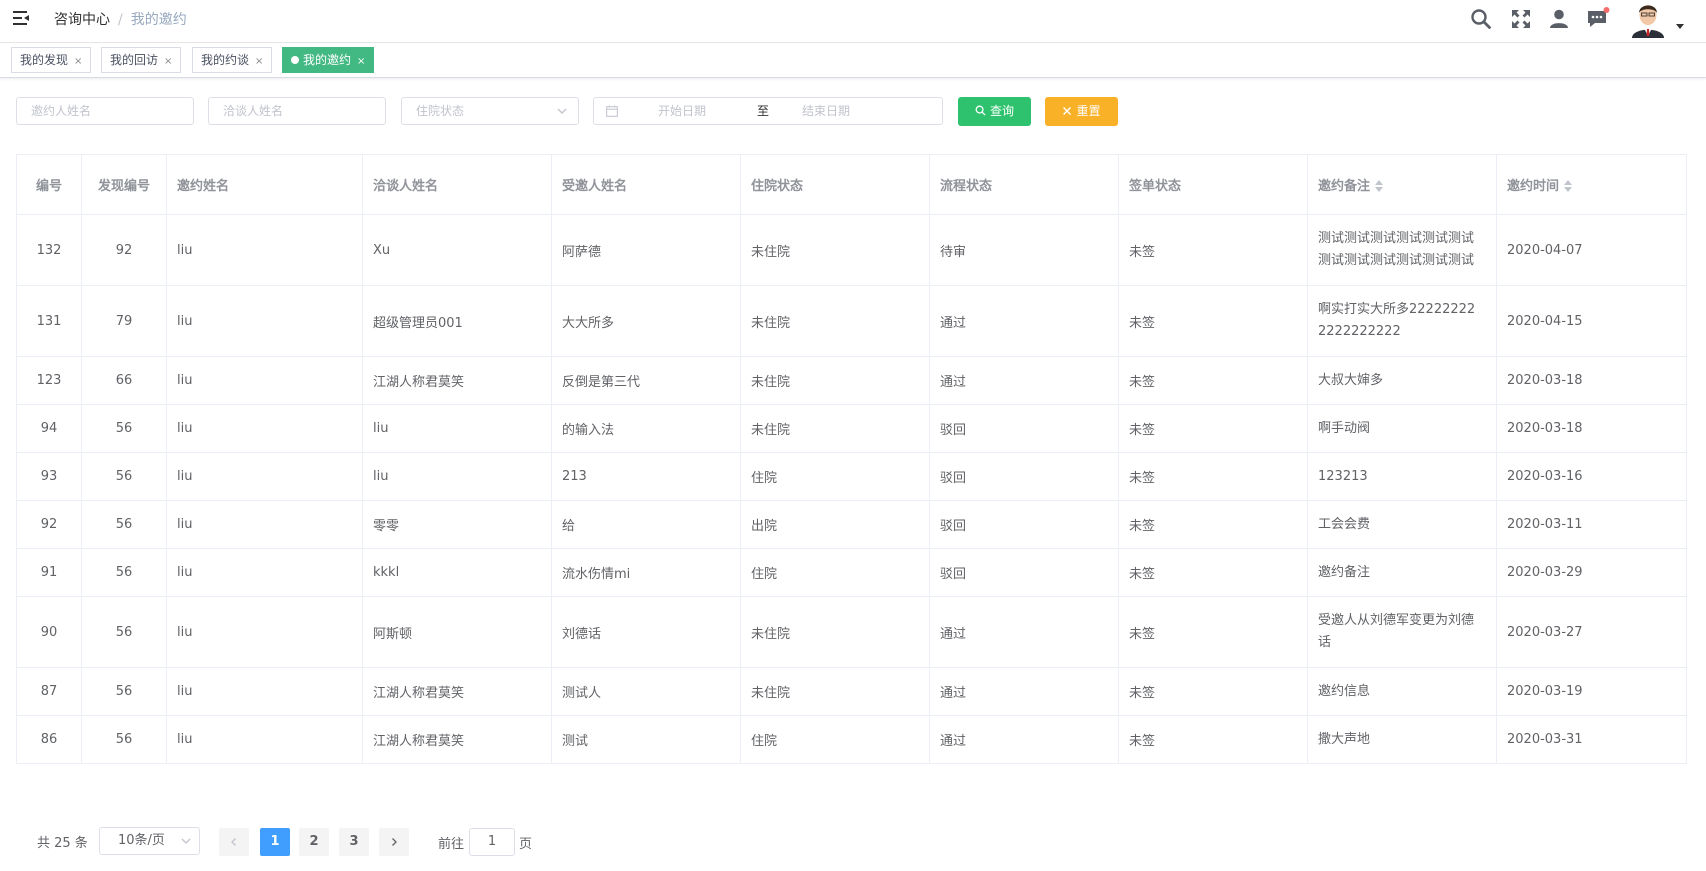  Describe the element at coordinates (1344, 524) in the screenshot. I see `note-line: 工会会费` at that location.